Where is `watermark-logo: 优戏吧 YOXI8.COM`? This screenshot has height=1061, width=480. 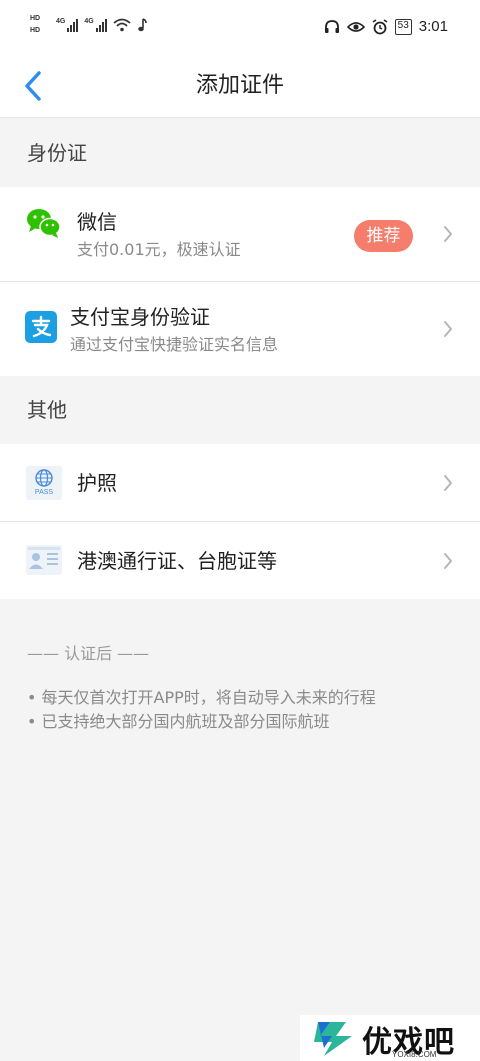
watermark-logo: 优戏吧 YOXI8.COM is located at coordinates (390, 1038).